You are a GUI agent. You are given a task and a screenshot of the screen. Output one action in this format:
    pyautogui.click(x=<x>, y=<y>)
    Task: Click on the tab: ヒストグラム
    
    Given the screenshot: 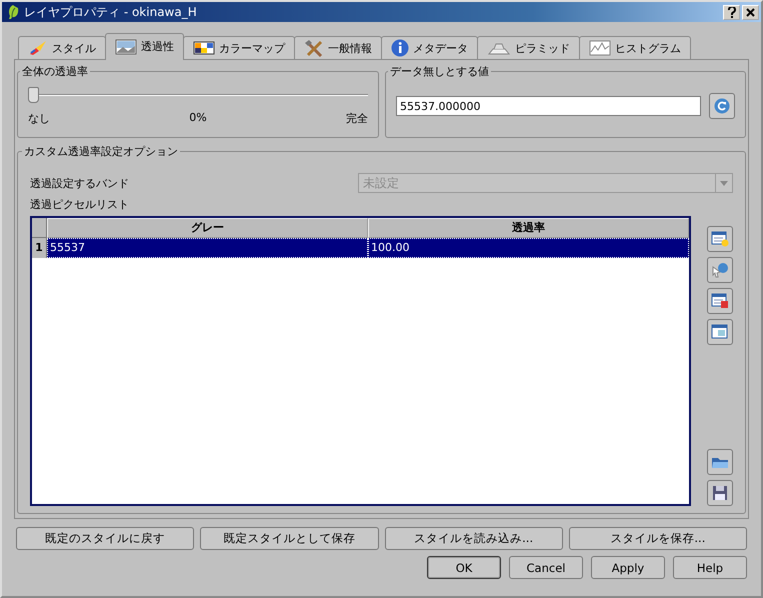 What is the action you would take?
    pyautogui.click(x=635, y=47)
    